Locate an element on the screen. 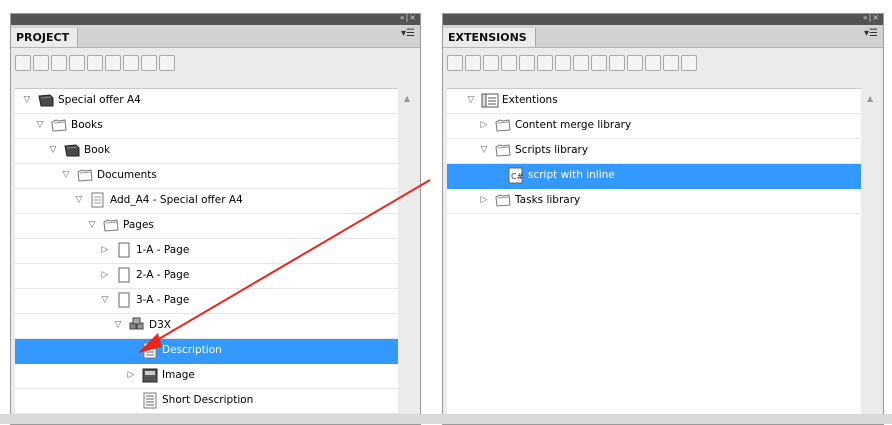 The height and width of the screenshot is (425, 892). arrow-line is located at coordinates (291, 261).